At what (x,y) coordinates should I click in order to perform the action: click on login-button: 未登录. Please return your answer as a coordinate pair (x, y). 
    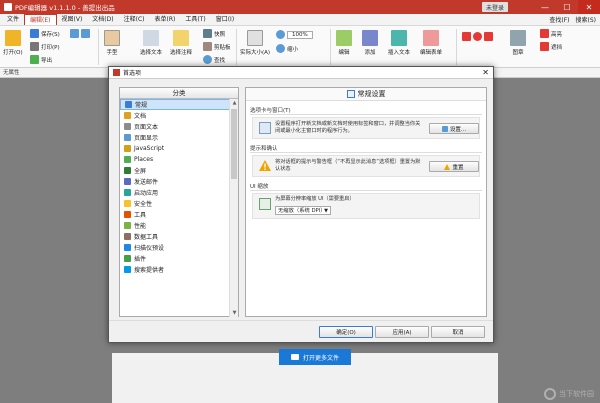
    Looking at the image, I should click on (494, 7).